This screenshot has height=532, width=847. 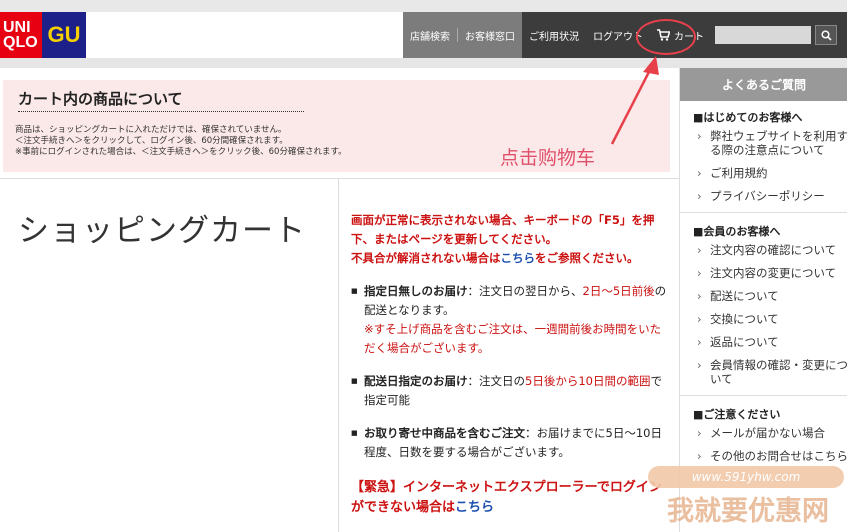 I want to click on nav-group-info: 店舗検索 お客様窓口, so click(x=462, y=35).